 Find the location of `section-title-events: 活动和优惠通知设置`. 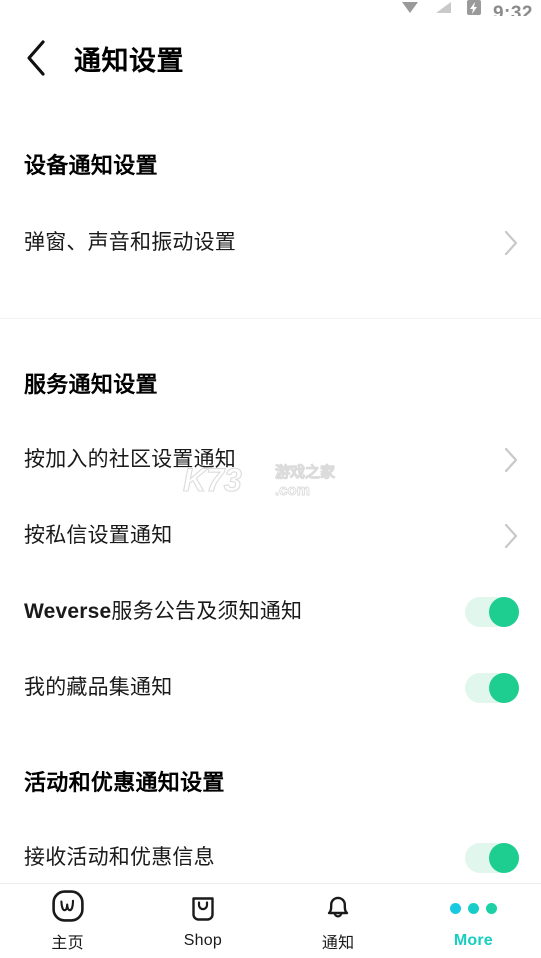

section-title-events: 活动和优惠通知设置 is located at coordinates (124, 782).